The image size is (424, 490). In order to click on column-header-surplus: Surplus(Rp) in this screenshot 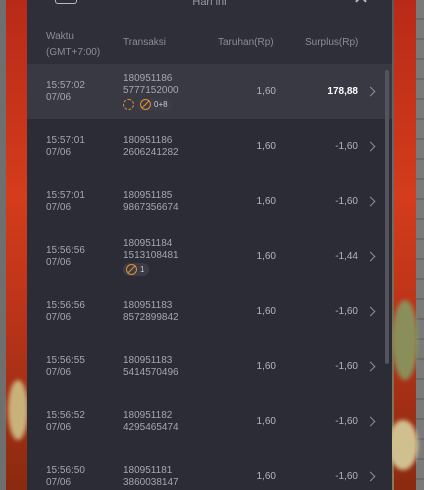, I will do `click(332, 42)`.